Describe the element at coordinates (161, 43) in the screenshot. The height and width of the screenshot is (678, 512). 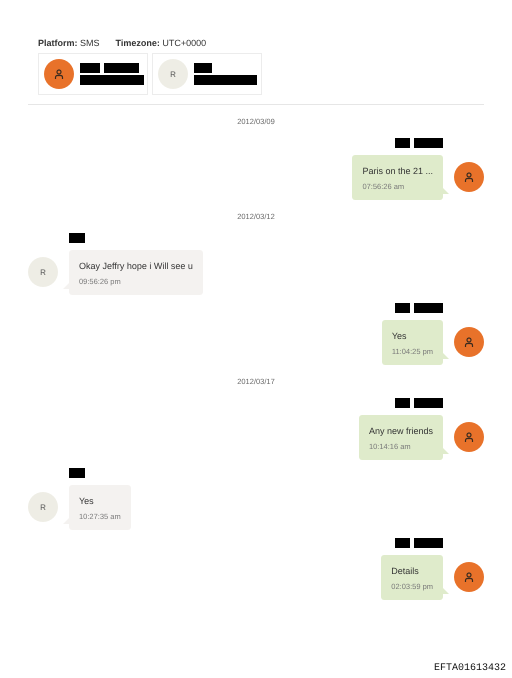
I see `timezone-info: Timezone: UTC+0000` at that location.